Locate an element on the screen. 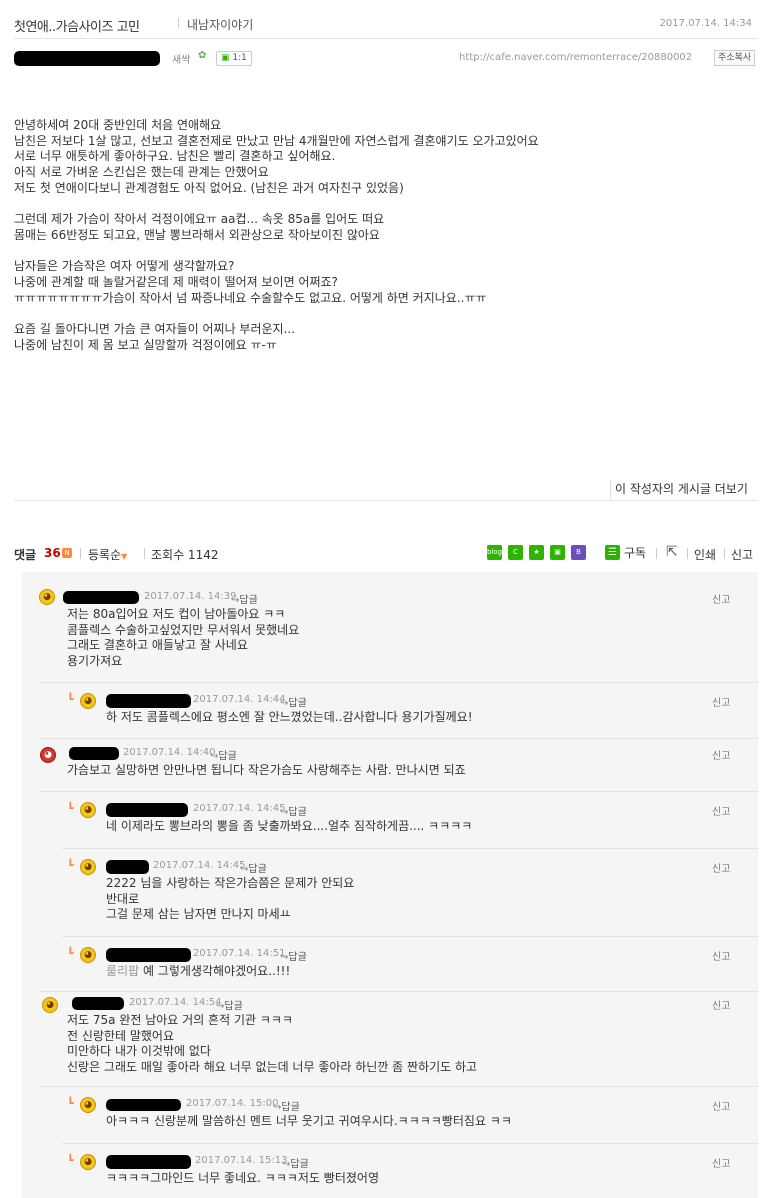 Image resolution: width=772 pixels, height=1198 pixels. comment-date: 2017.07.14. 15:00 is located at coordinates (232, 1103).